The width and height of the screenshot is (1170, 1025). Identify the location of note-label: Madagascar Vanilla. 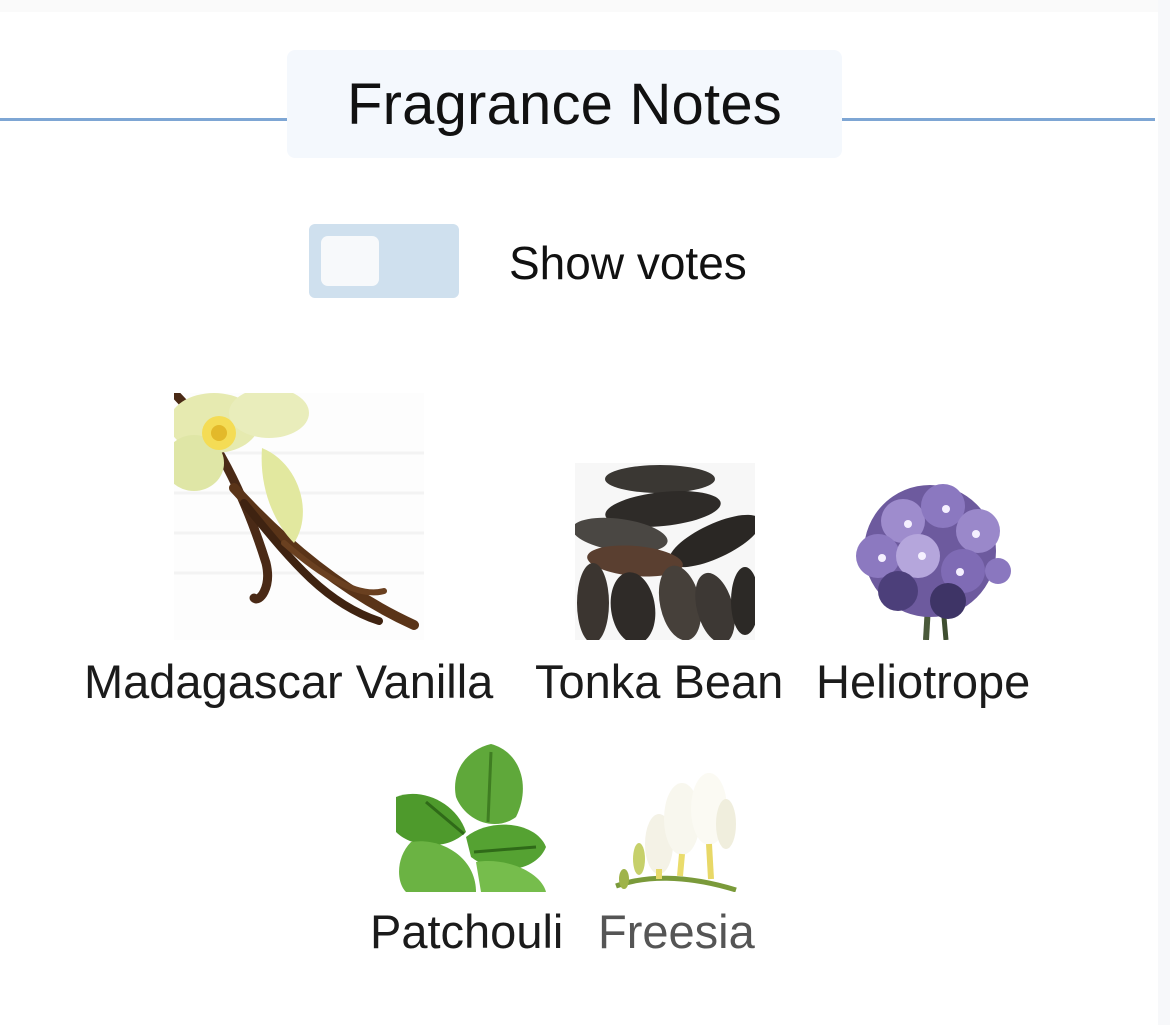
(289, 681).